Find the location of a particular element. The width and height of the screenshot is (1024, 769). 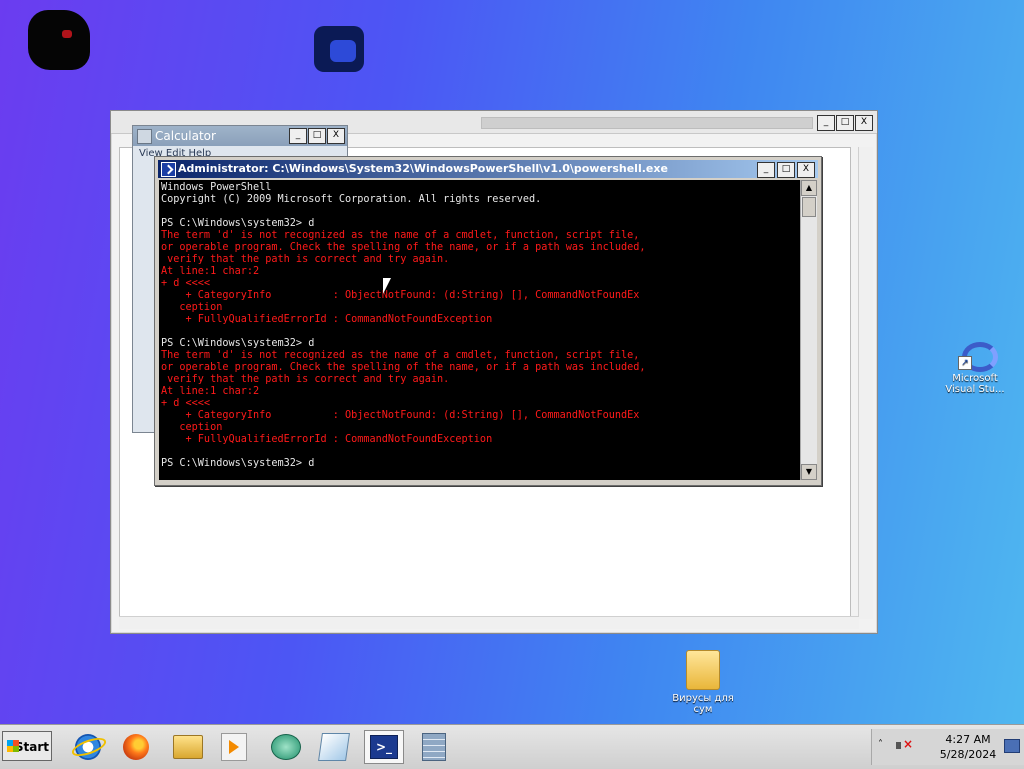

console-scrollbar: ▲ ▼ is located at coordinates (808, 330).